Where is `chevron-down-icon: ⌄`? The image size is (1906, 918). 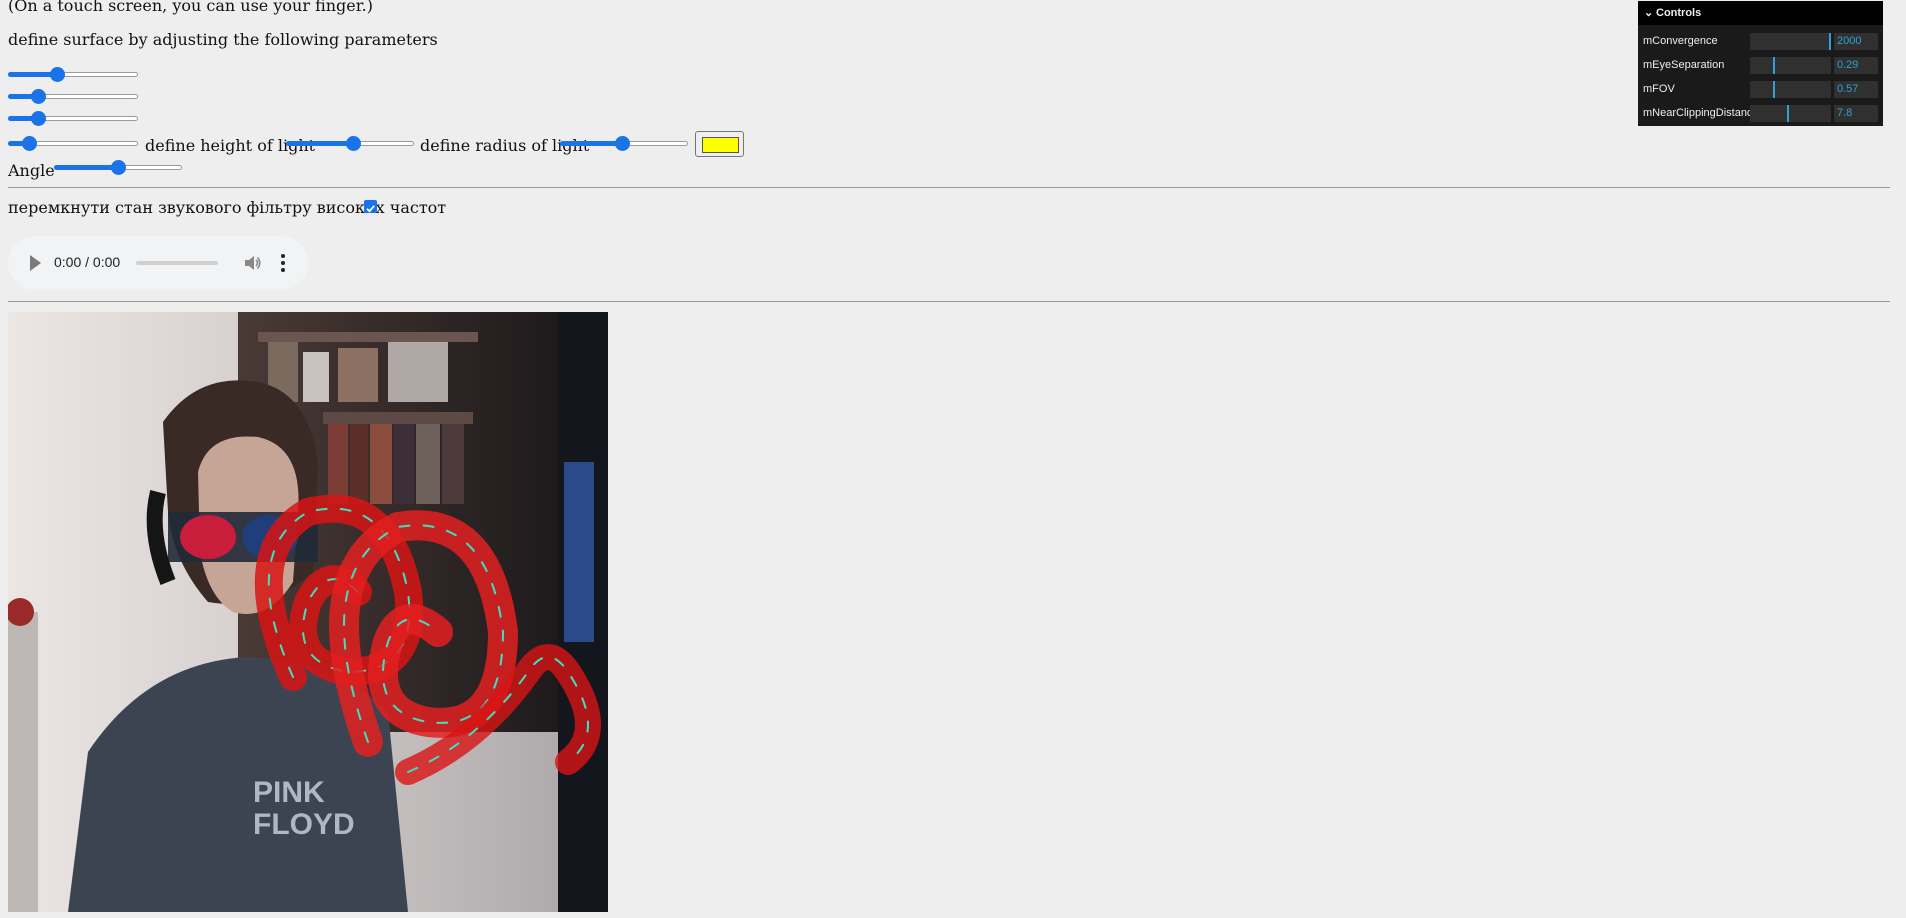 chevron-down-icon: ⌄ is located at coordinates (1649, 13).